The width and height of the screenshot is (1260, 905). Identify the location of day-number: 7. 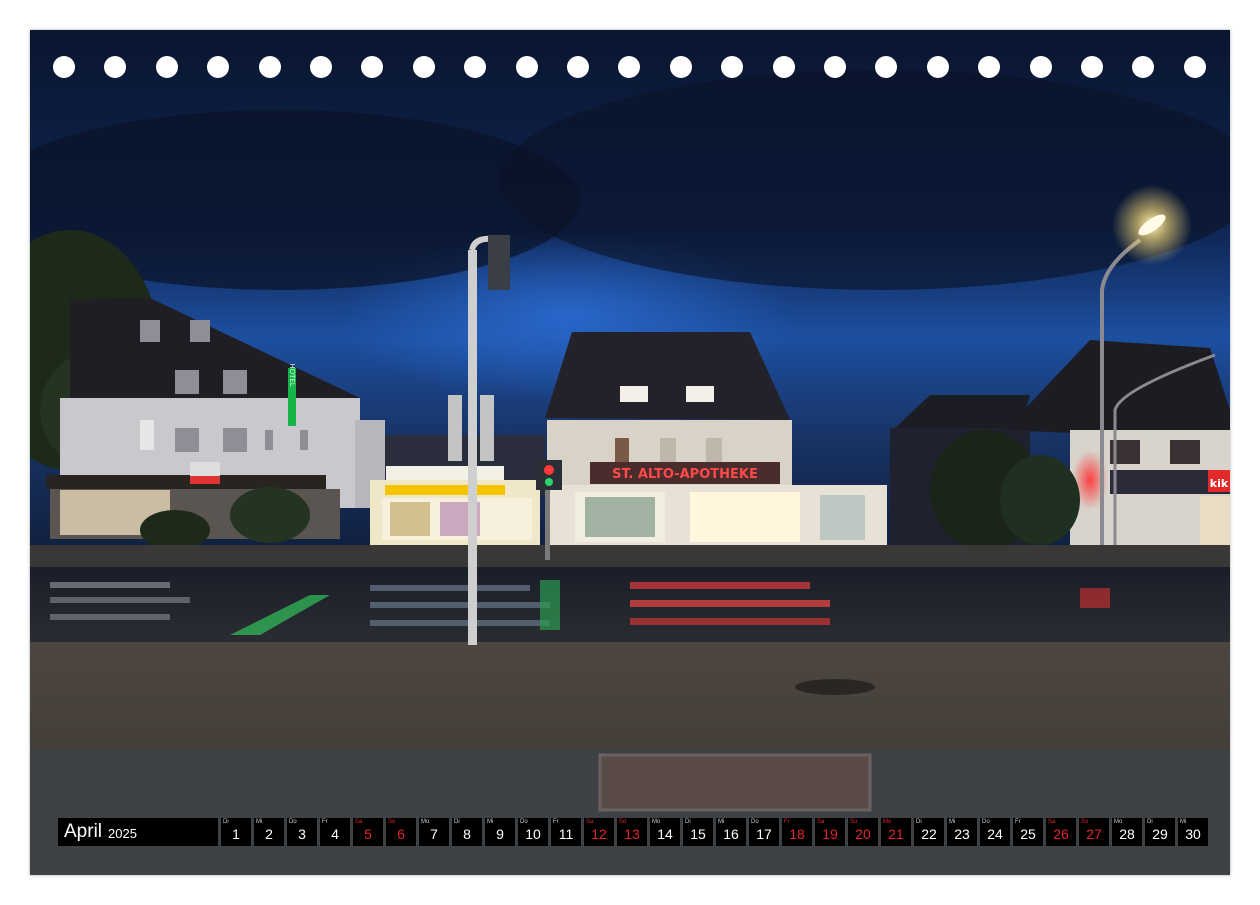
(434, 834).